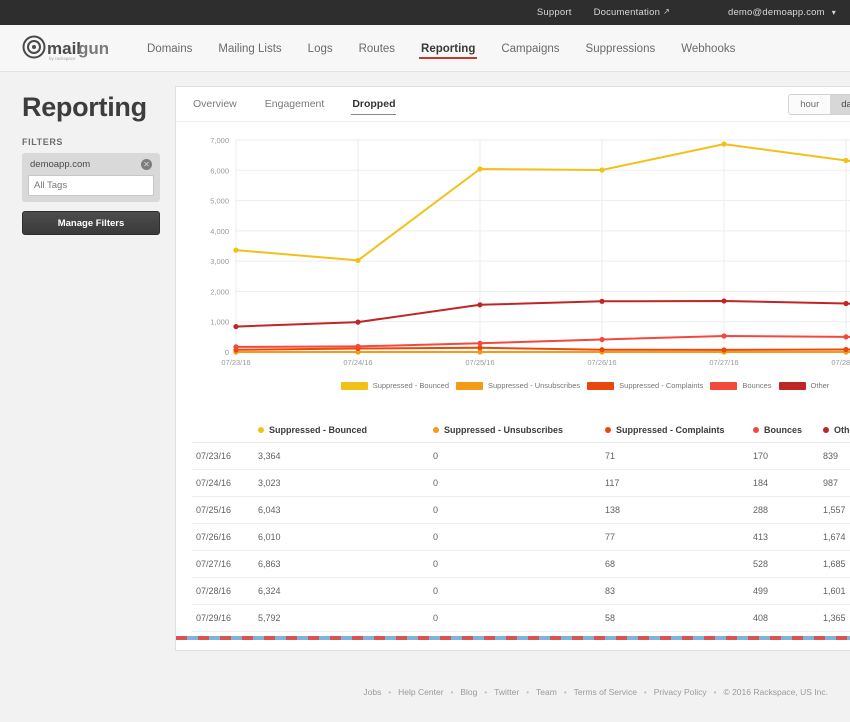 The image size is (850, 722). I want to click on mailgun-logo: mail gun by rackspace, so click(65, 48).